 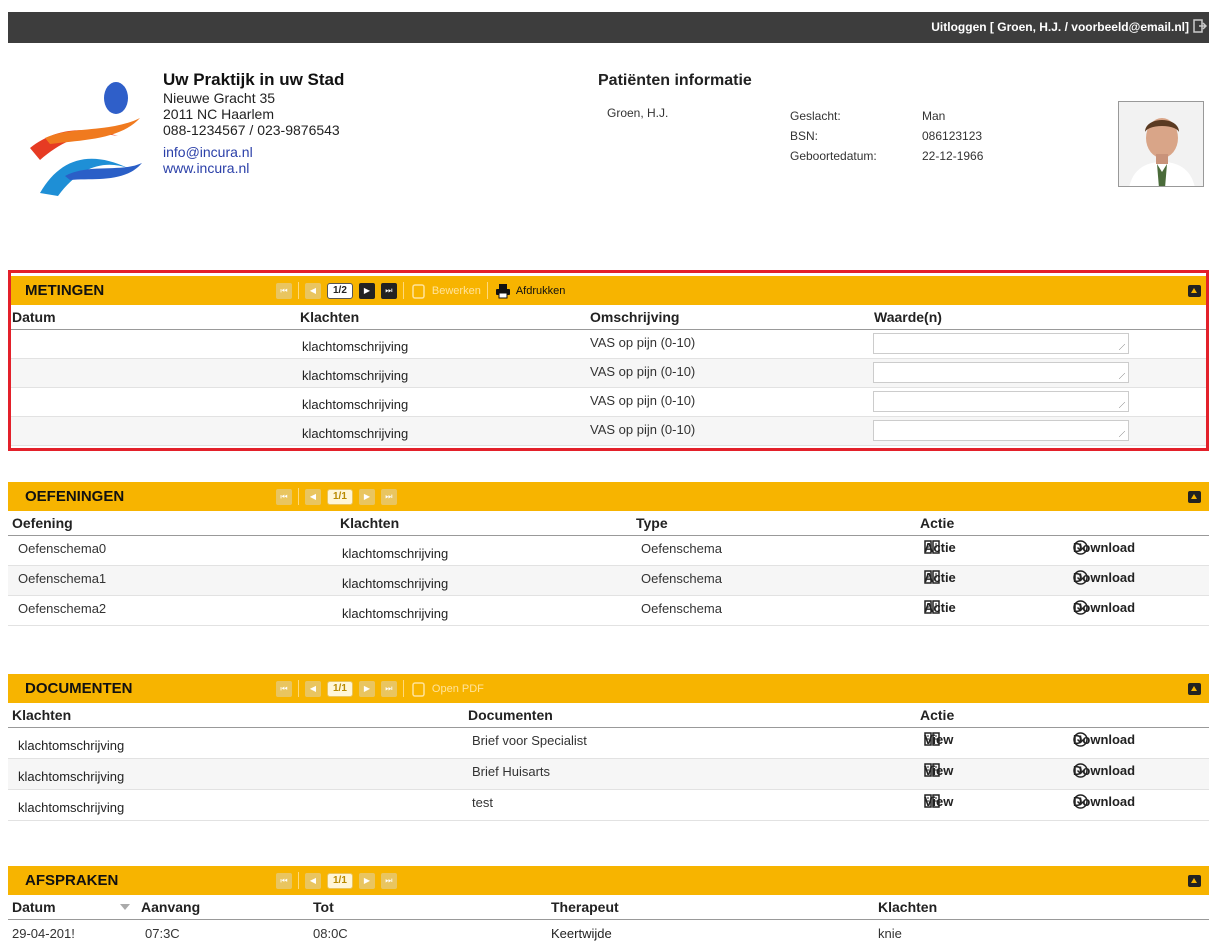 I want to click on cell-therapeut: Keertwijde, so click(x=581, y=933).